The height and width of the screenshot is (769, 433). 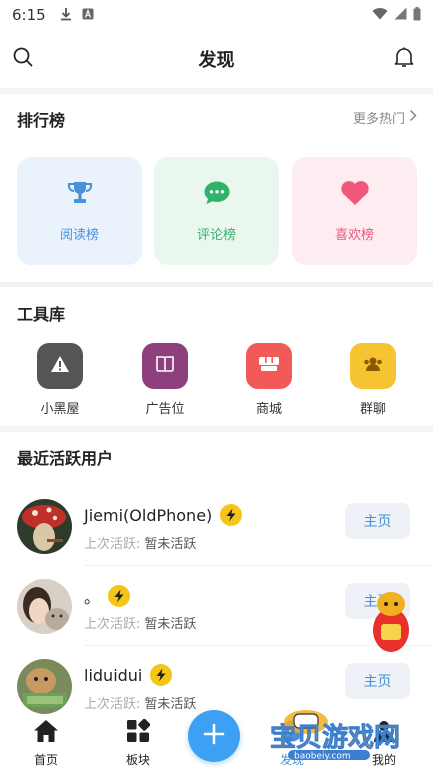 What do you see at coordinates (378, 119) in the screenshot?
I see `more-popular-label: 更多热门` at bounding box center [378, 119].